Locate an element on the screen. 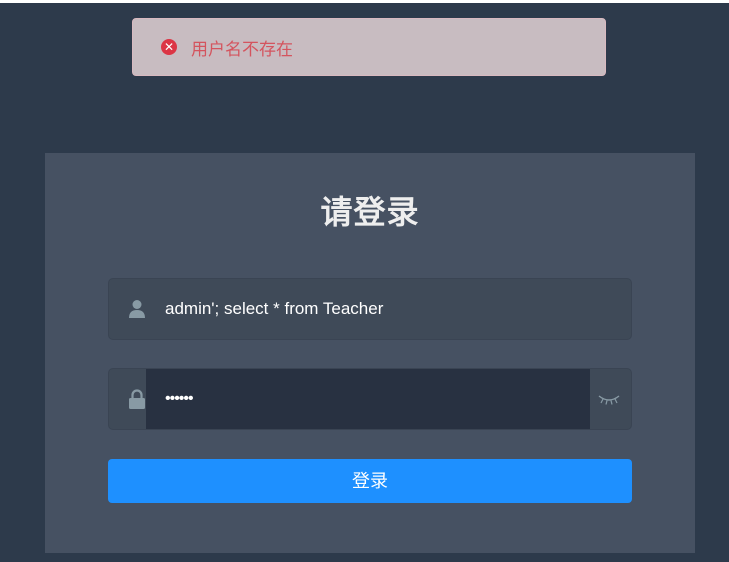  lock-icon is located at coordinates (137, 399).